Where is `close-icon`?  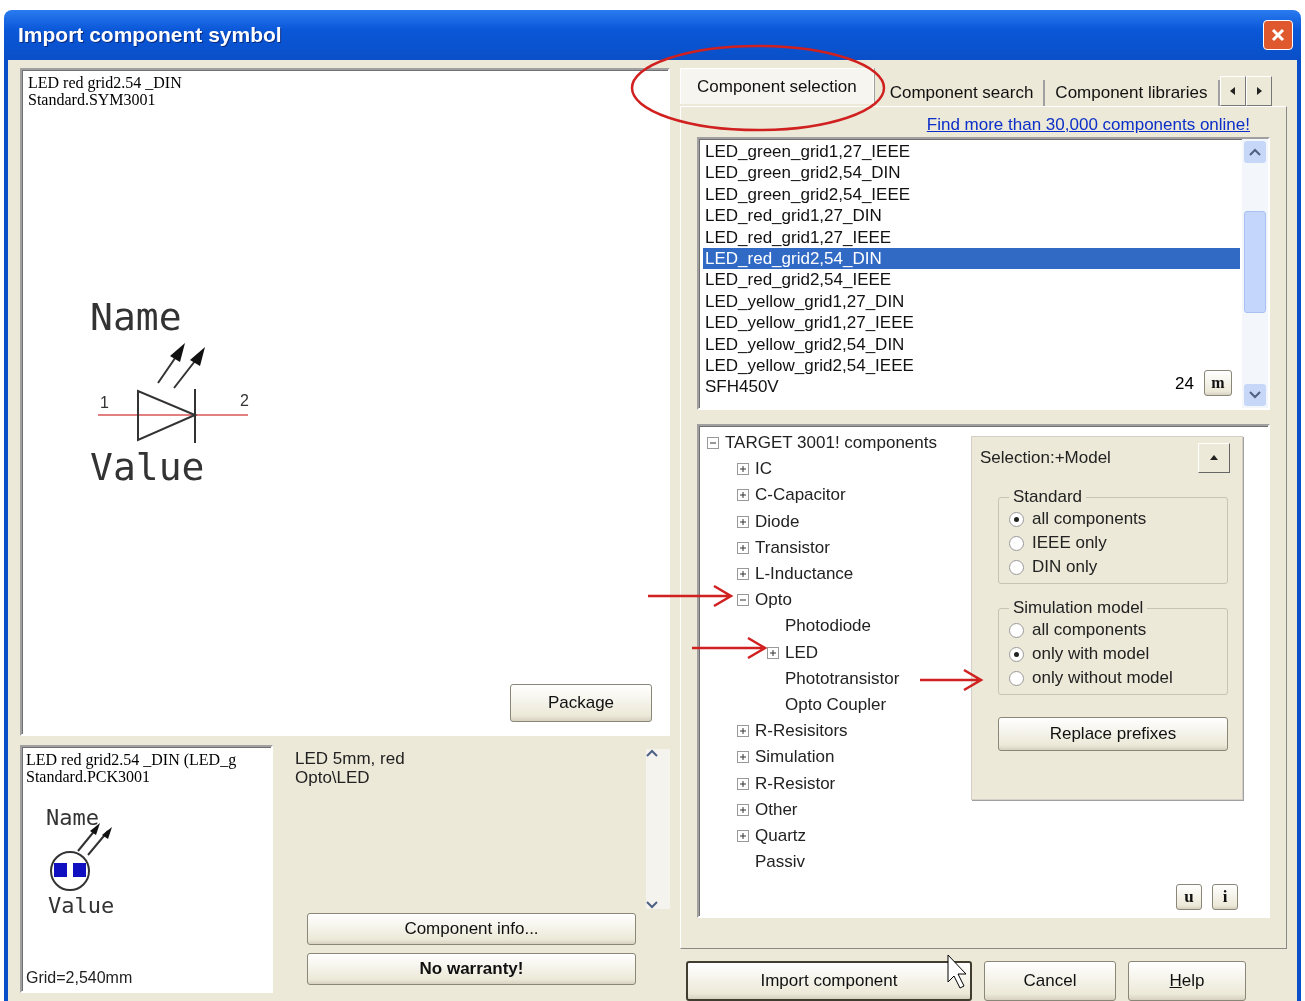 close-icon is located at coordinates (1278, 35).